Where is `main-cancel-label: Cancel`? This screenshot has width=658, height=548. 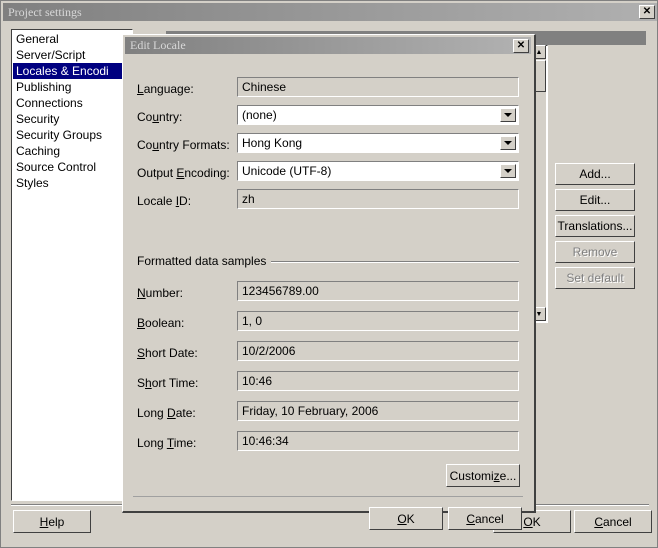
main-cancel-label: Cancel is located at coordinates (613, 521).